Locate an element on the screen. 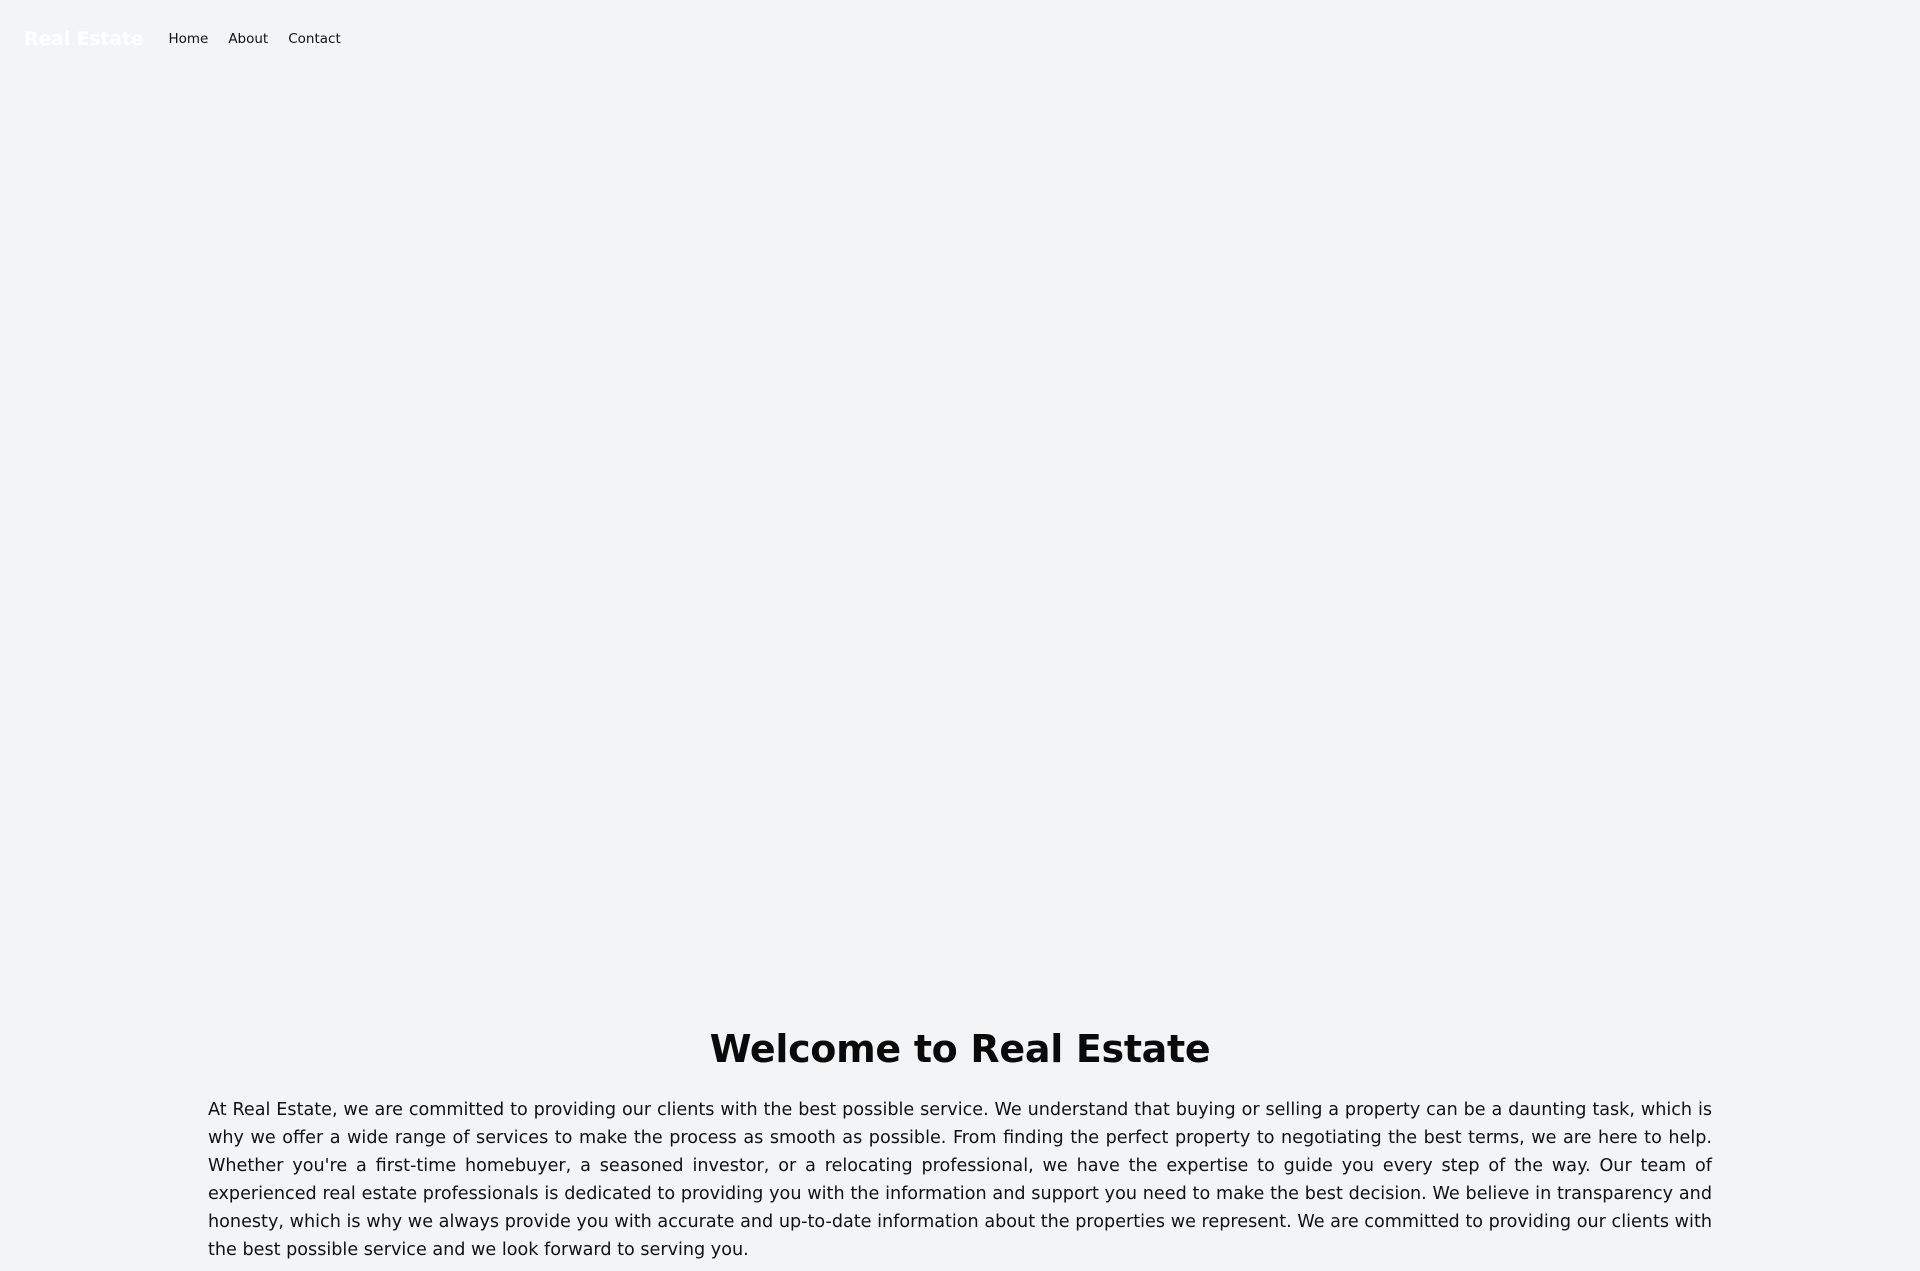  nav-link-about: About is located at coordinates (248, 39).